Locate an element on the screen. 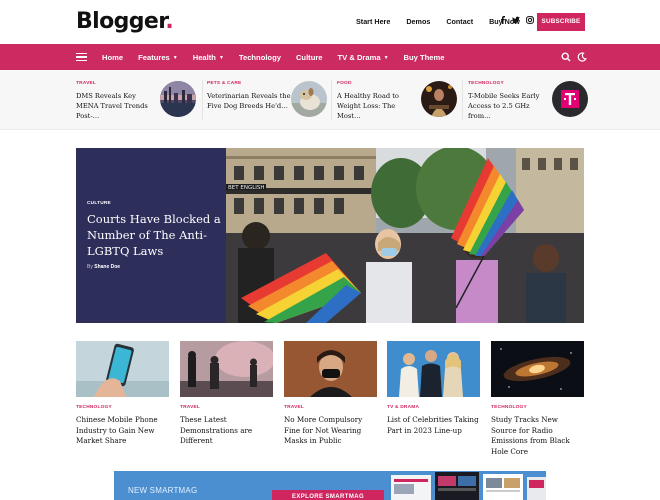  top-link-start-here: Start Here is located at coordinates (373, 21).